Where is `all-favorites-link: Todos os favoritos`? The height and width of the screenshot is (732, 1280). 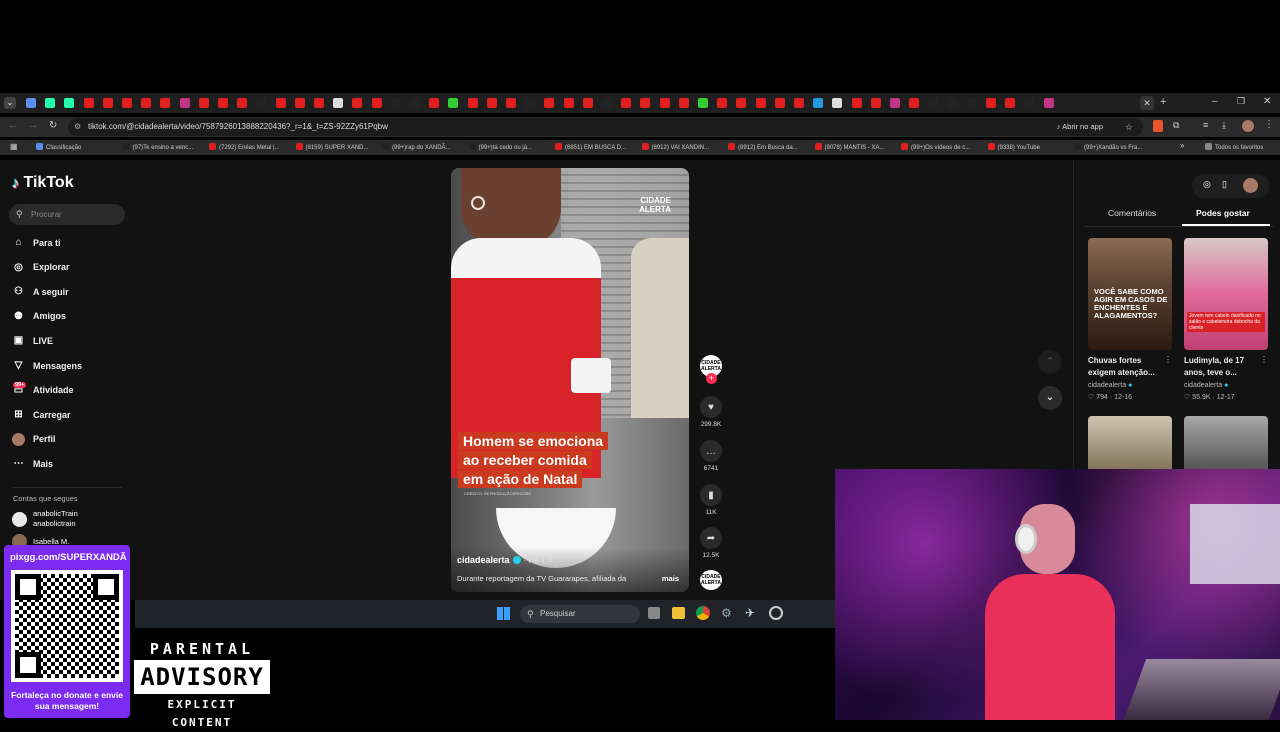
all-favorites-link: Todos os favoritos is located at coordinates (1234, 147).